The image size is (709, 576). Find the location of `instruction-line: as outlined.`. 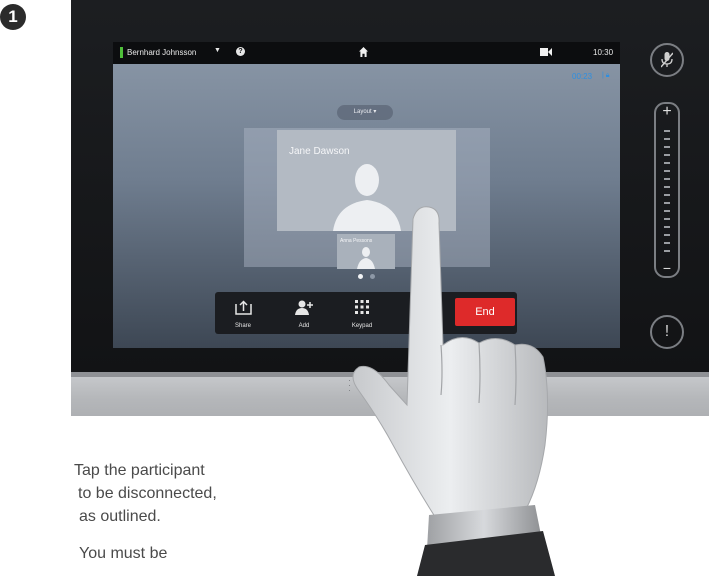

instruction-line: as outlined. is located at coordinates (120, 516).